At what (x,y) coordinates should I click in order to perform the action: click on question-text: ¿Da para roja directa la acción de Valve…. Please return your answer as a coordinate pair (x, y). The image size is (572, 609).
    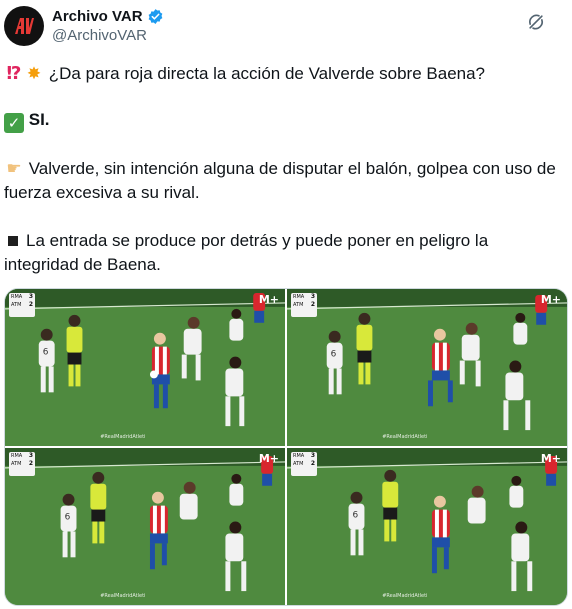
    Looking at the image, I should click on (267, 73).